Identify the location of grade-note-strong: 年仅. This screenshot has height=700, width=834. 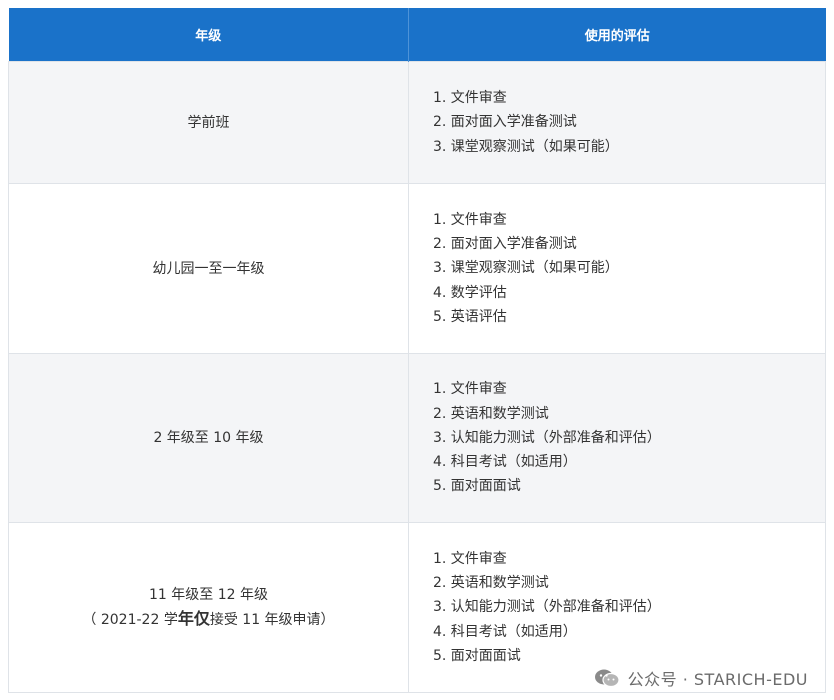
(193, 618).